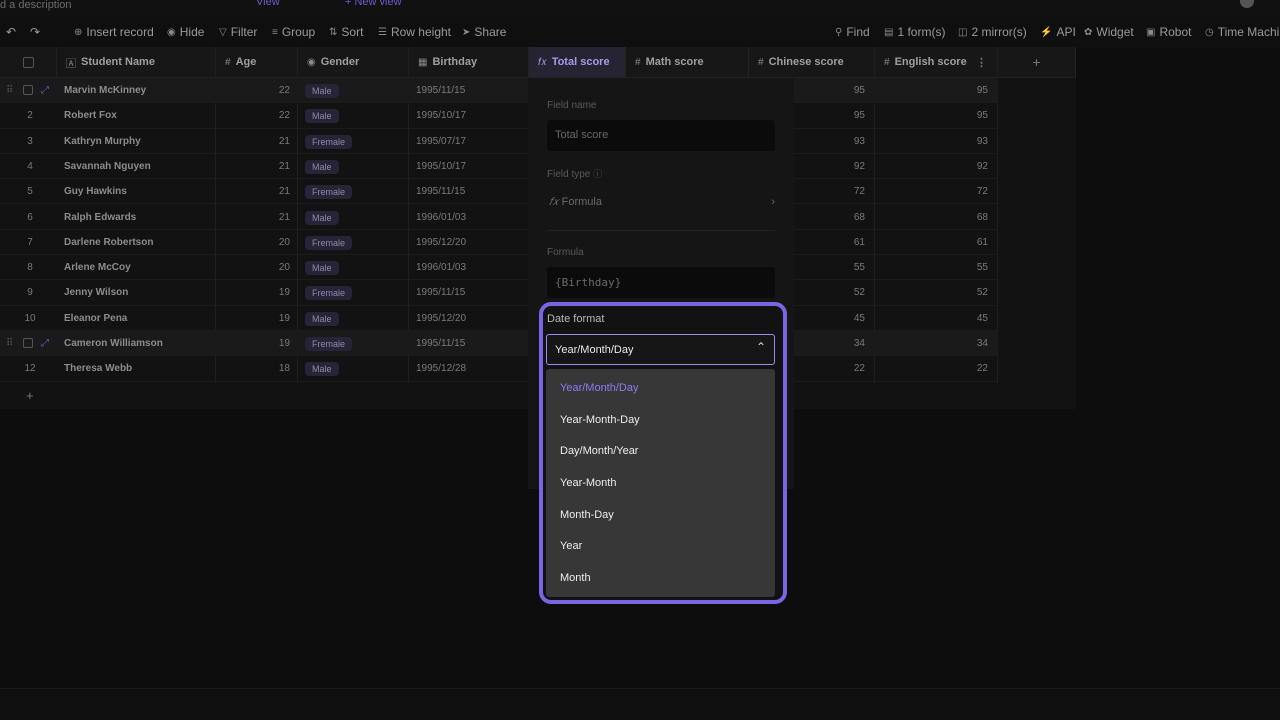  Describe the element at coordinates (981, 62) in the screenshot. I see `more-icon: ⋮` at that location.